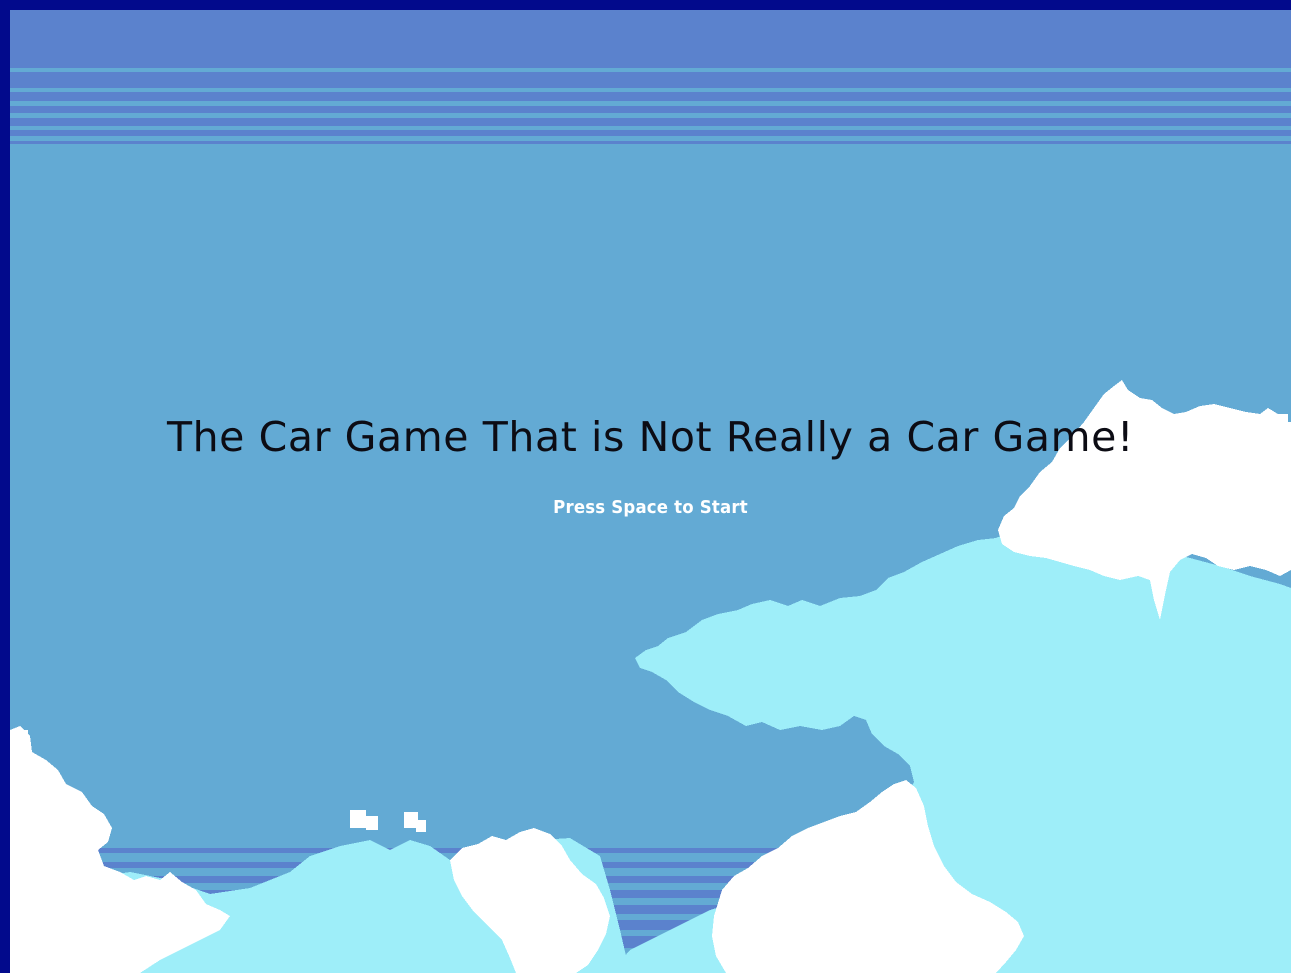 This screenshot has width=1291, height=973. Describe the element at coordinates (650, 77) in the screenshot. I see `sky-top-bands` at that location.